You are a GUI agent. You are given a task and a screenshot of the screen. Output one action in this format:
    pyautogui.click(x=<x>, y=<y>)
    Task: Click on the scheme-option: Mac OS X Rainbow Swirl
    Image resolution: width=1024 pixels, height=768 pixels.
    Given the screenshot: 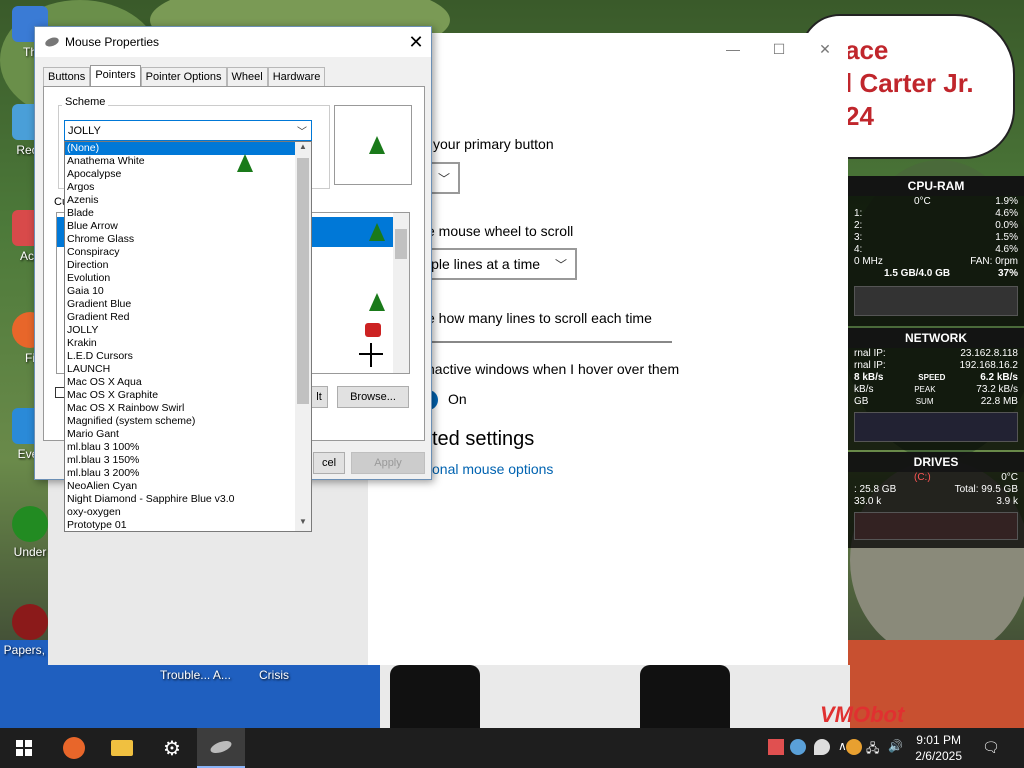 What is the action you would take?
    pyautogui.click(x=180, y=408)
    